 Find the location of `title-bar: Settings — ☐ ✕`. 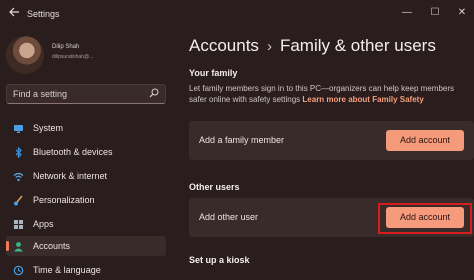

title-bar: Settings — ☐ ✕ is located at coordinates (237, 15).